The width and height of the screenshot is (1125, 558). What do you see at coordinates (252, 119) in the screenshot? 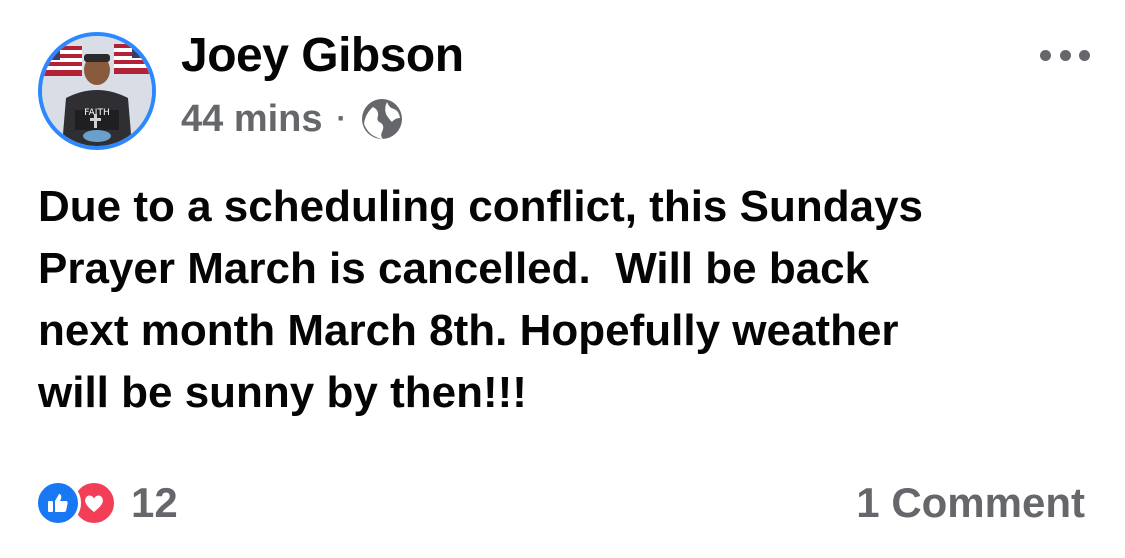
I see `post-timestamp: 44 mins` at bounding box center [252, 119].